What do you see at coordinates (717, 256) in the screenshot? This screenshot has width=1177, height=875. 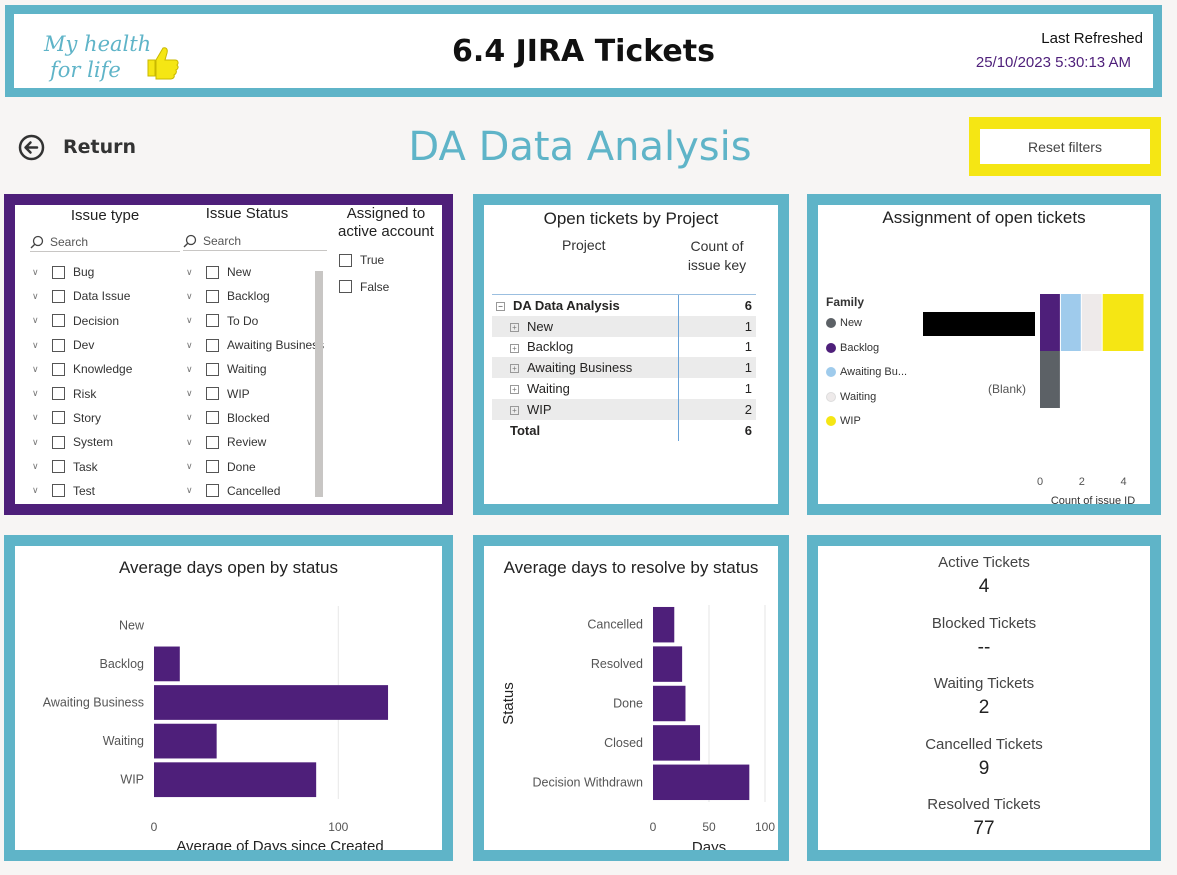 I see `column-header-count: Count of issue key` at bounding box center [717, 256].